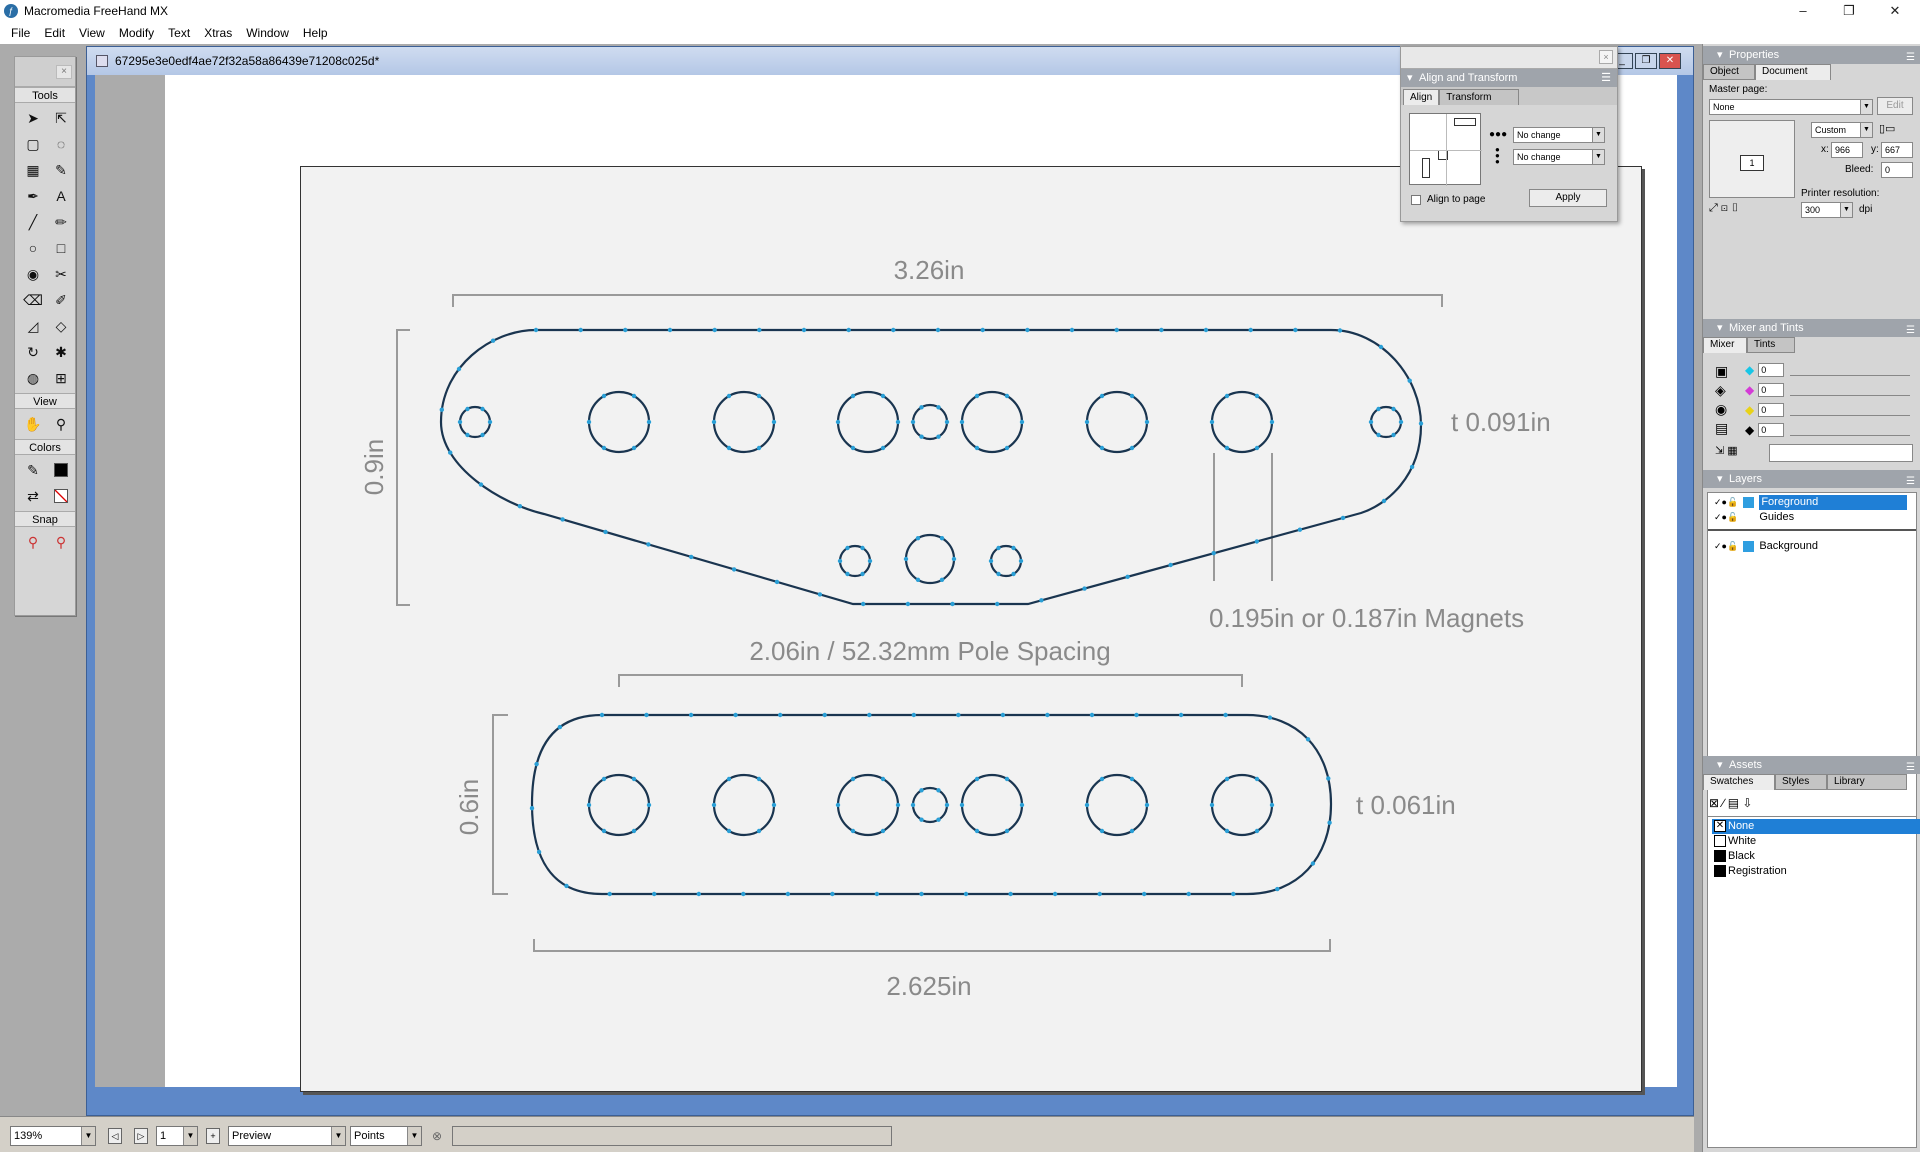 This screenshot has height=1152, width=1920. Describe the element at coordinates (1816, 826) in the screenshot. I see `swatch-none: ✕ None` at that location.